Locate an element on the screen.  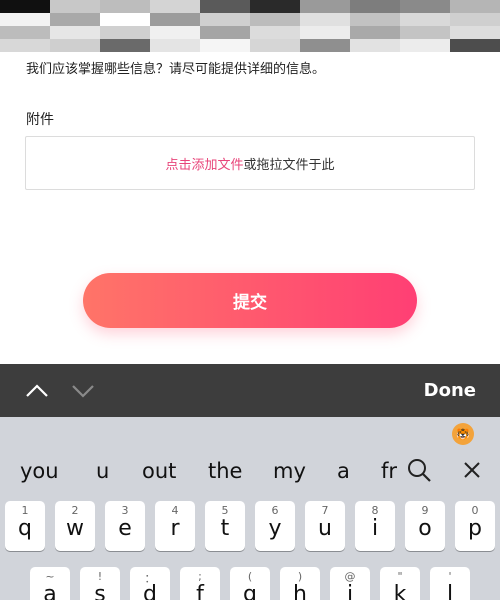
key-letter: d is located at coordinates (150, 591).